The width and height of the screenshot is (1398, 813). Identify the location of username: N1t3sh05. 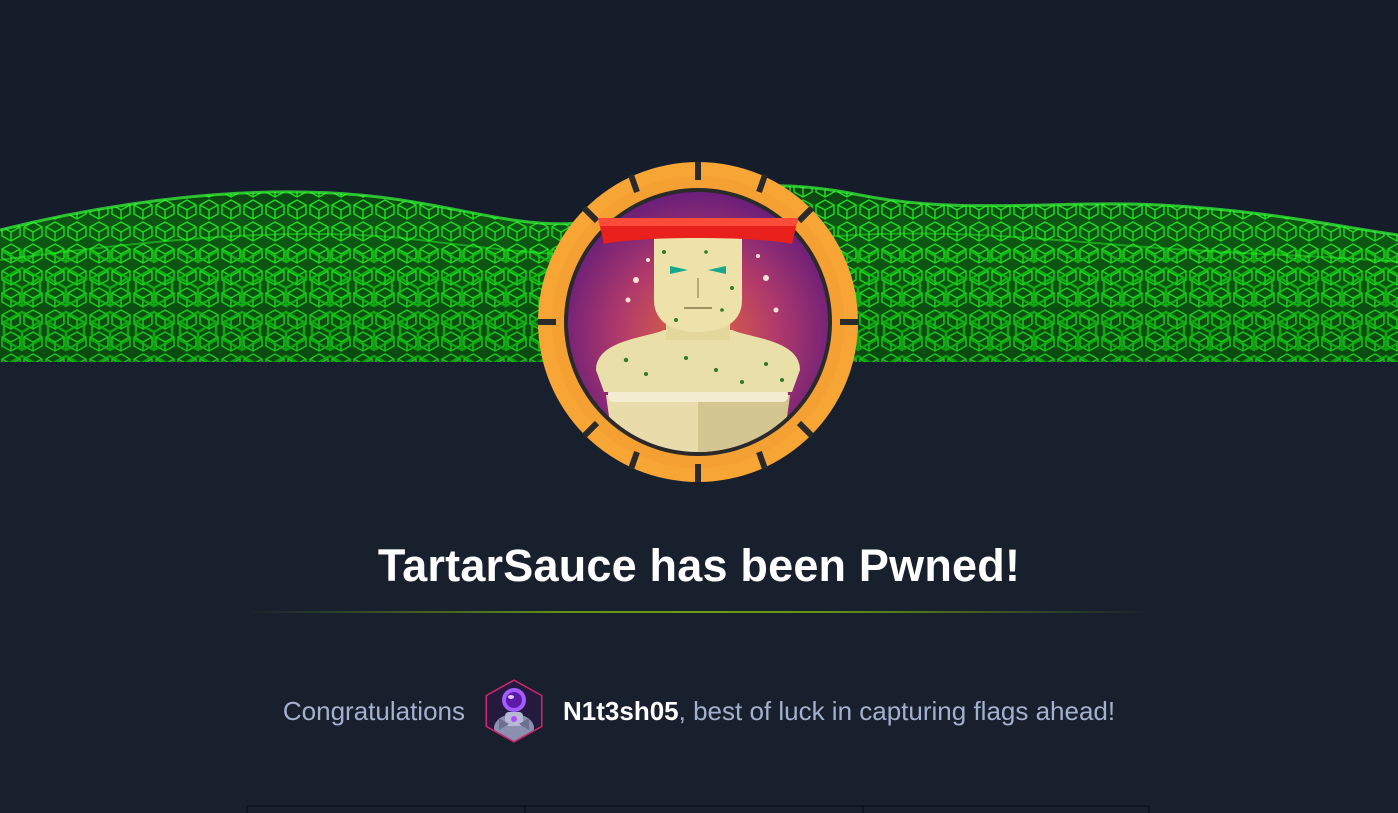
(621, 711).